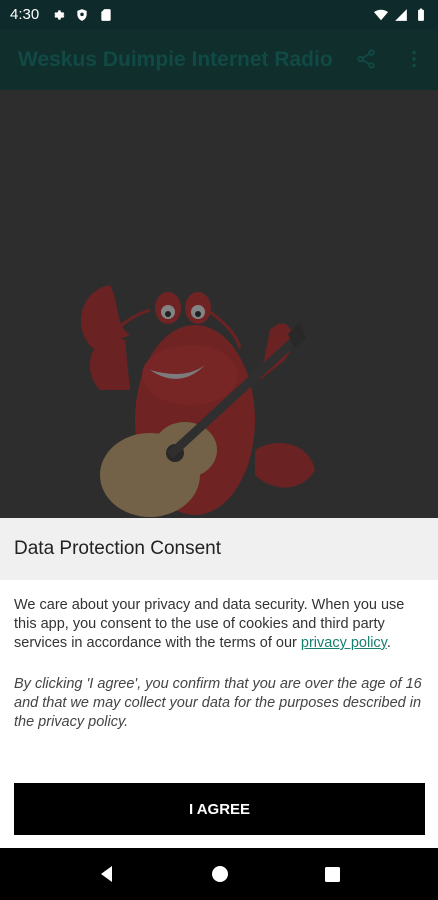 The height and width of the screenshot is (900, 438). Describe the element at coordinates (401, 14) in the screenshot. I see `signal-icon` at that location.